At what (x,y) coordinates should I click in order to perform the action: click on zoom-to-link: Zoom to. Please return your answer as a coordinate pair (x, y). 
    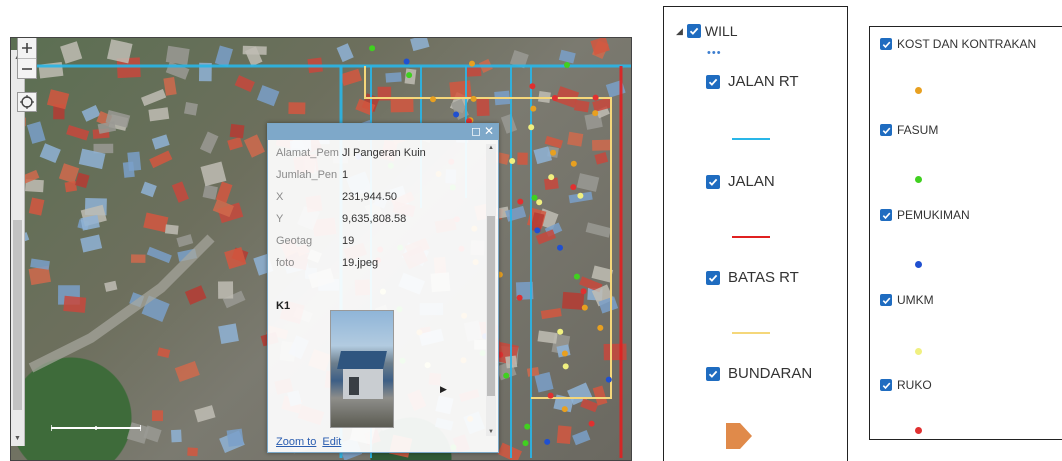
    Looking at the image, I should click on (296, 442).